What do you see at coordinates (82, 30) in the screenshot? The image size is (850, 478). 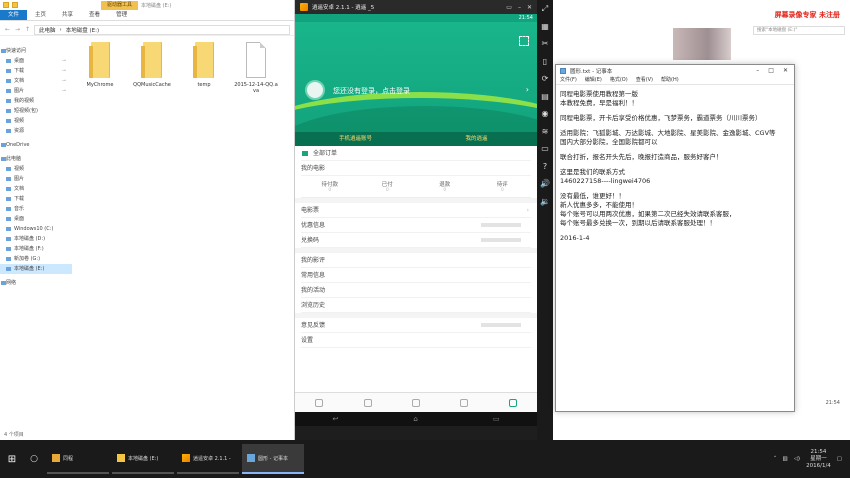 I see `breadcrumb-drive: 本地磁盘 (E:)` at bounding box center [82, 30].